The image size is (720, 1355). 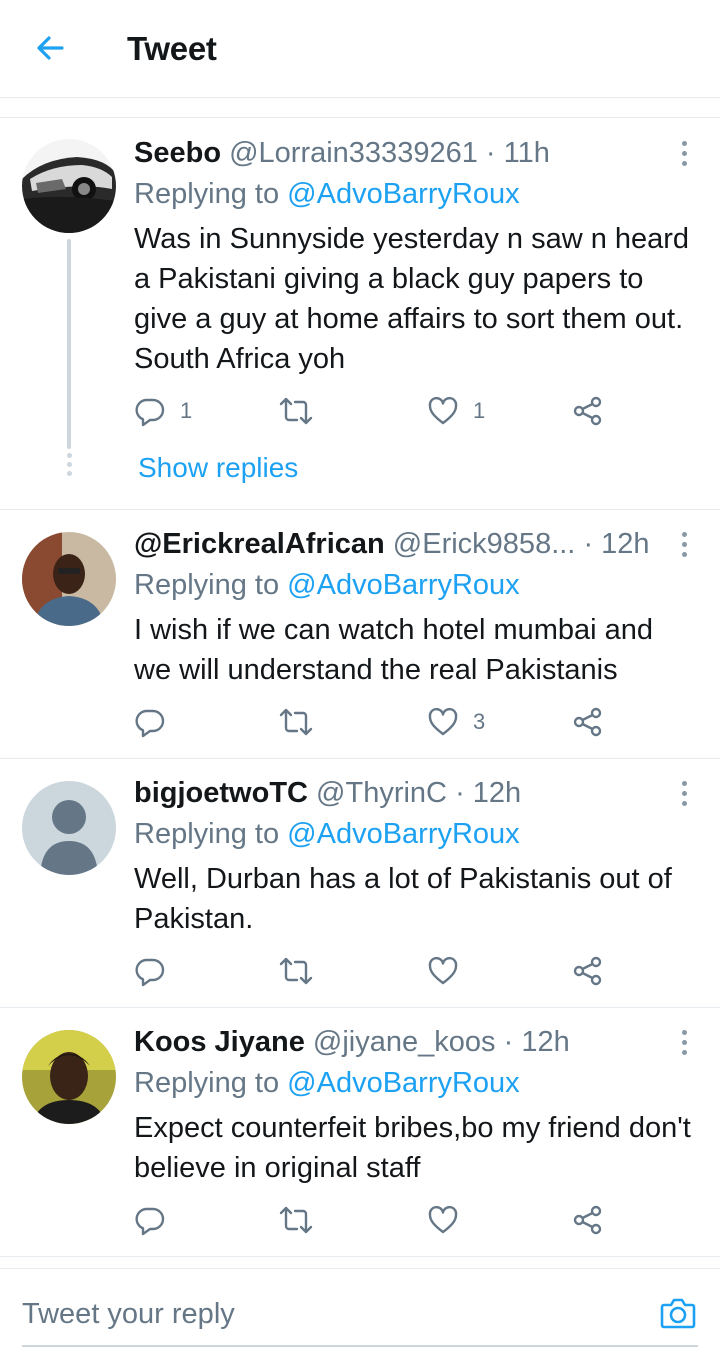 What do you see at coordinates (360, 1346) in the screenshot?
I see `input-underline` at bounding box center [360, 1346].